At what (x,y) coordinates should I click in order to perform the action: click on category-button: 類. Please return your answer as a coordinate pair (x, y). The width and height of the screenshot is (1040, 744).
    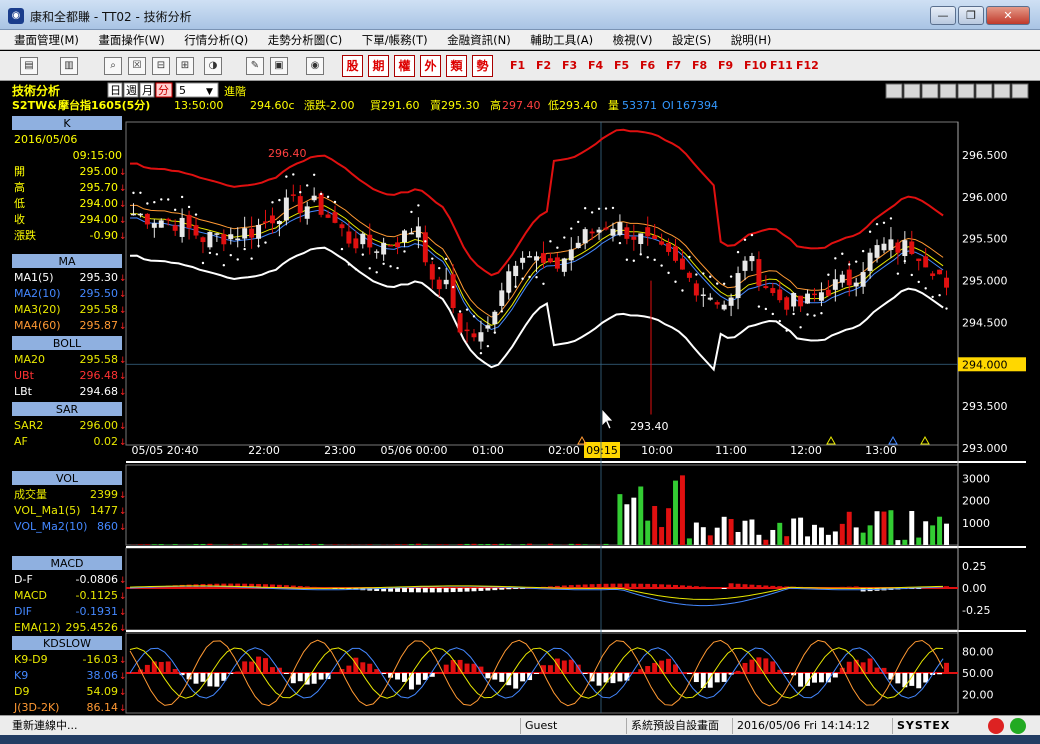
    Looking at the image, I should click on (456, 66).